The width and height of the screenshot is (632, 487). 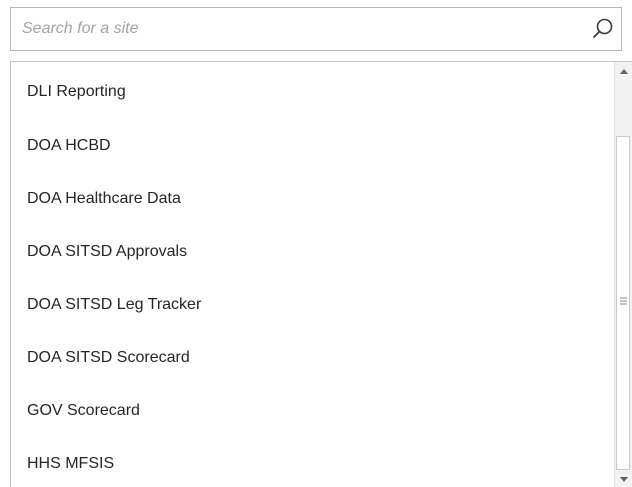 I want to click on search-input, so click(x=296, y=29).